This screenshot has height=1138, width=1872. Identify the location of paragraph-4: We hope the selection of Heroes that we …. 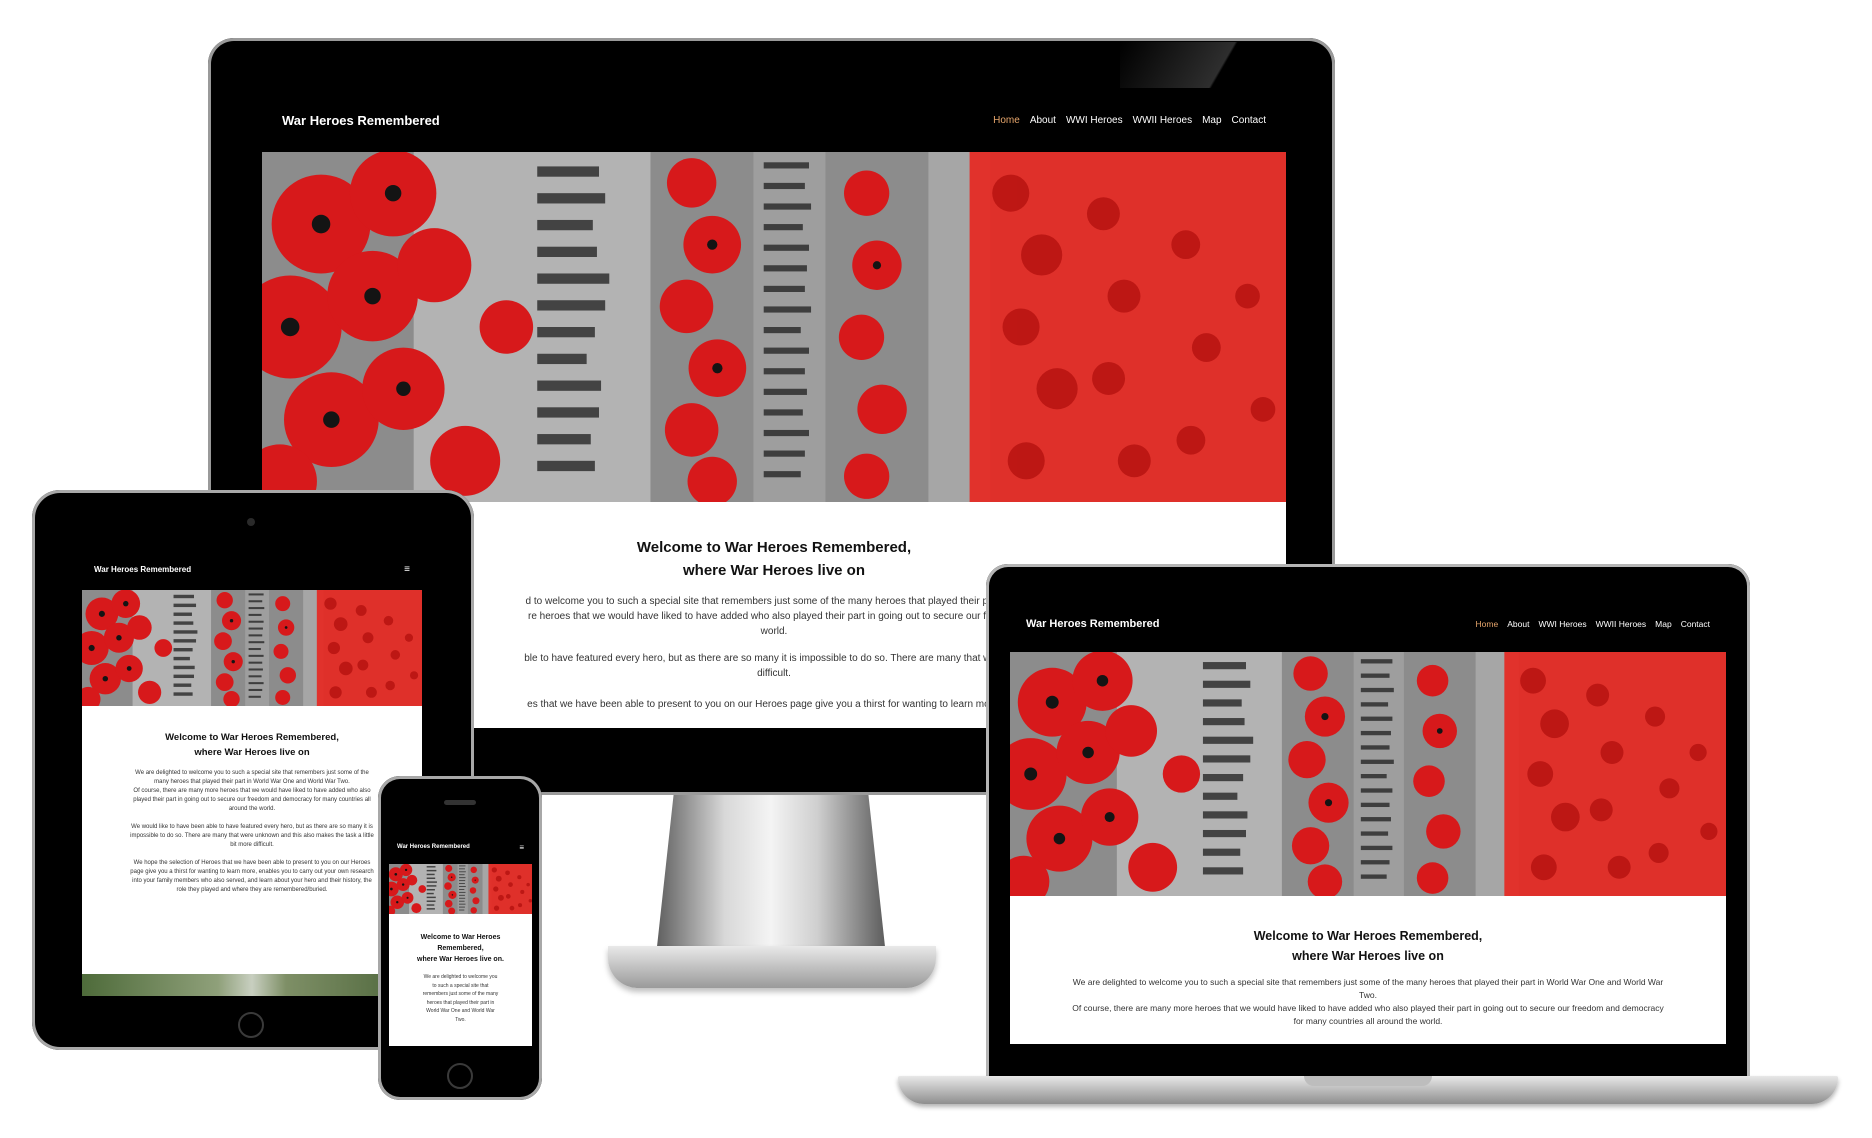
(252, 876).